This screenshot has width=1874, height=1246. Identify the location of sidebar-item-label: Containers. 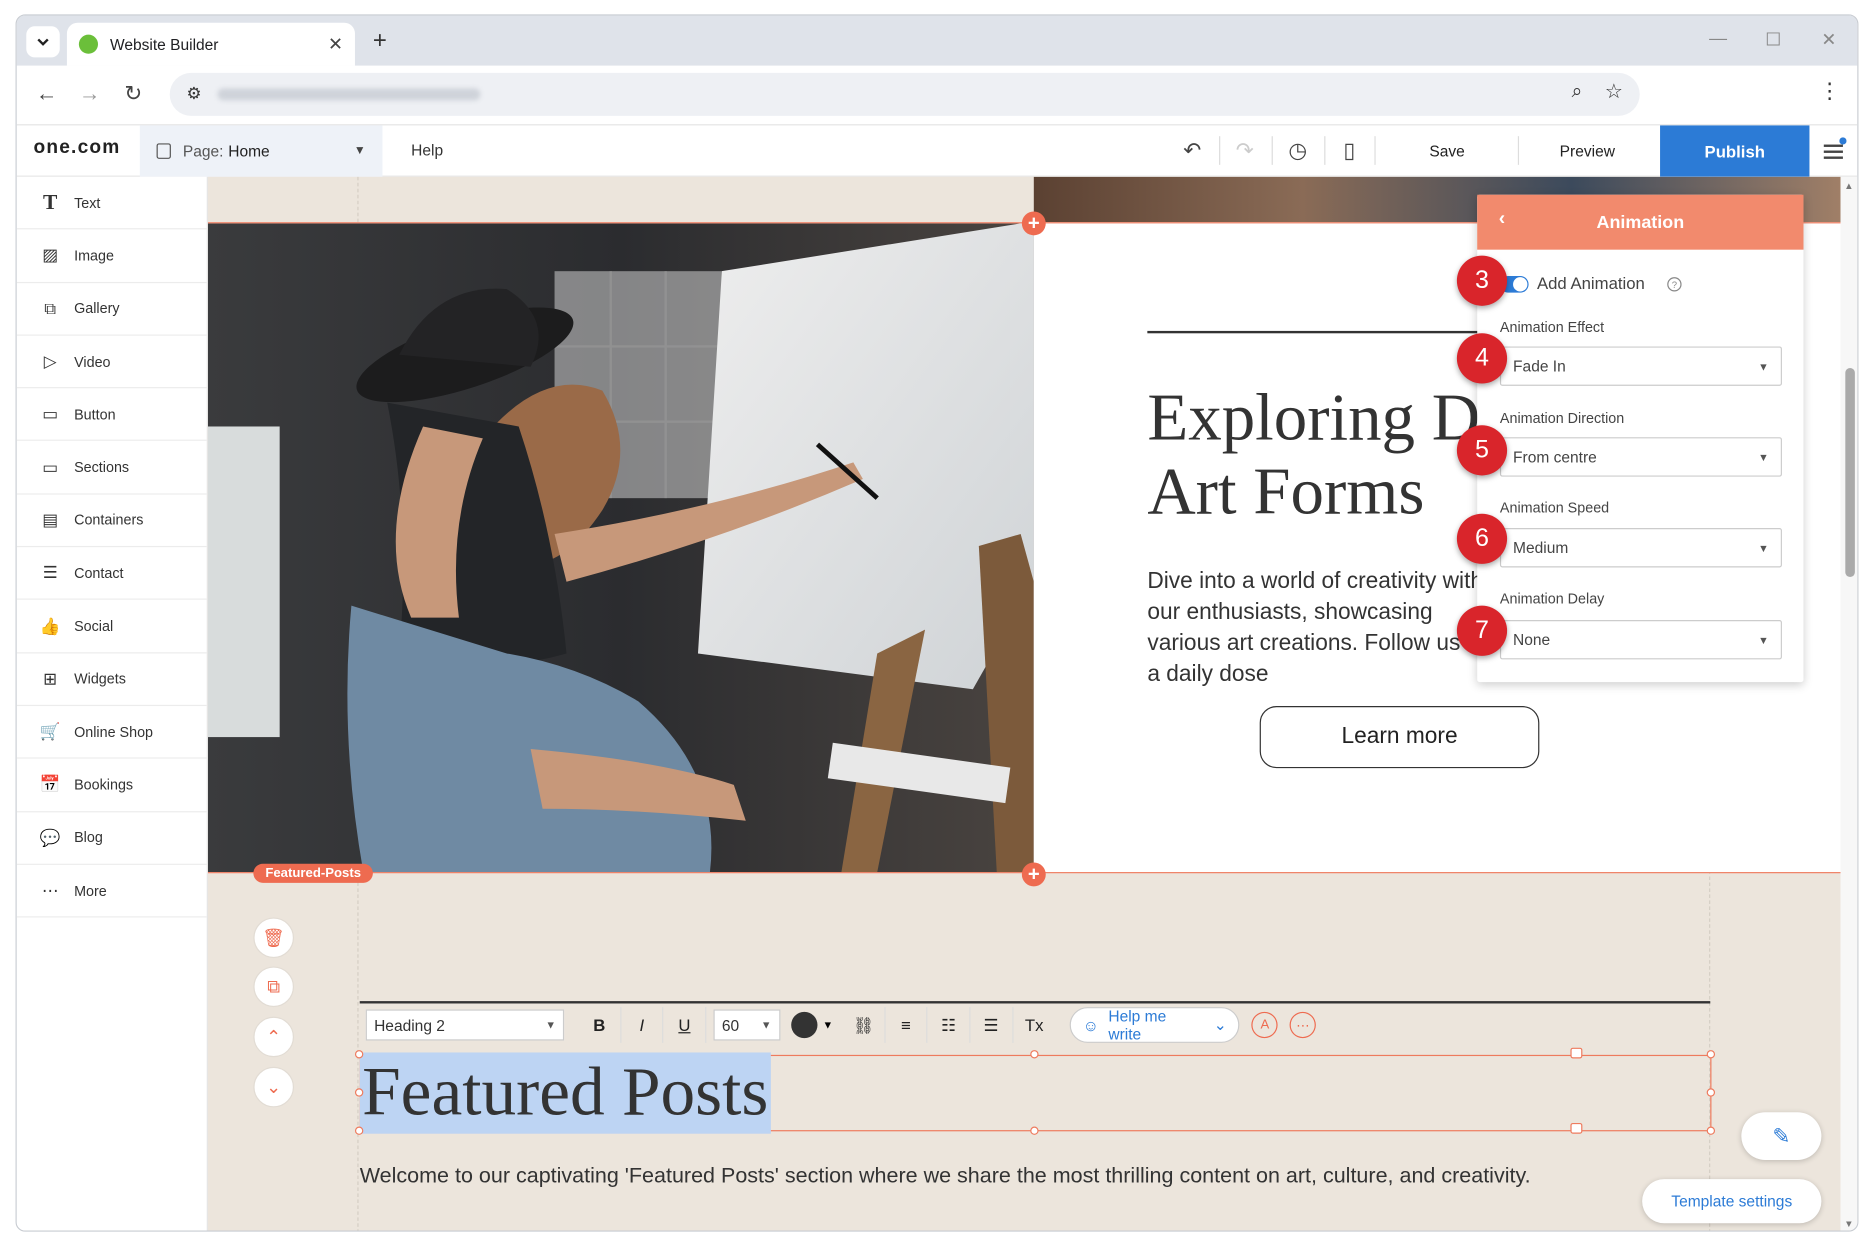
(109, 520).